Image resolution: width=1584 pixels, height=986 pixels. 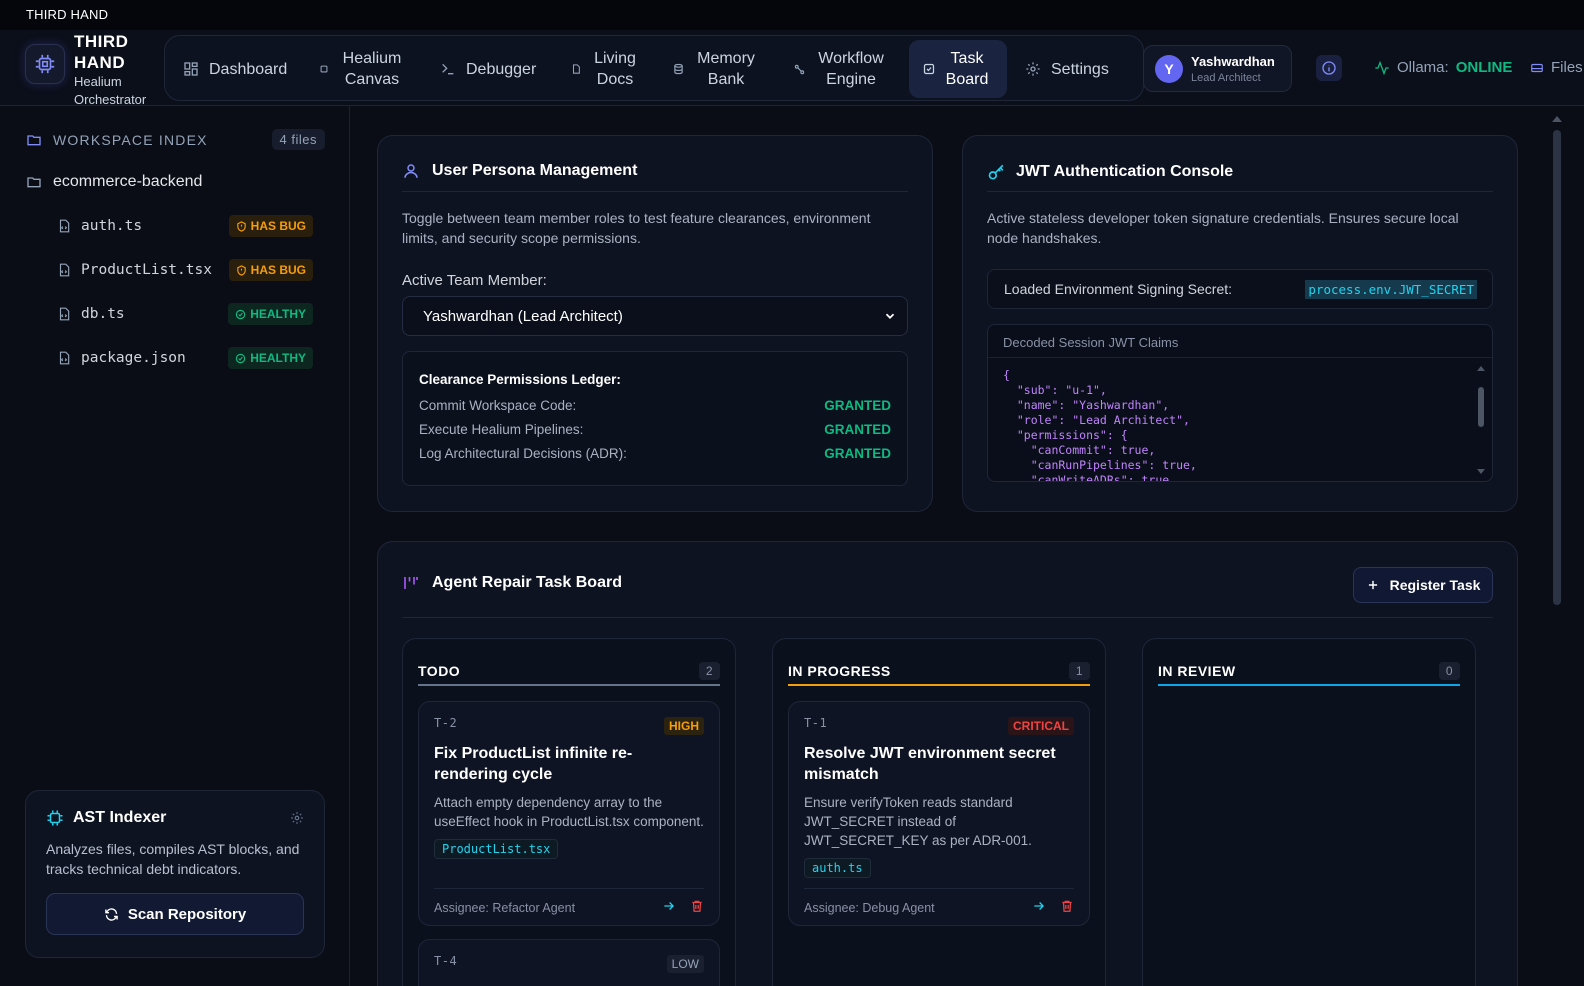 I want to click on secret-value: process.env.JWT_SECRET, so click(x=1391, y=289).